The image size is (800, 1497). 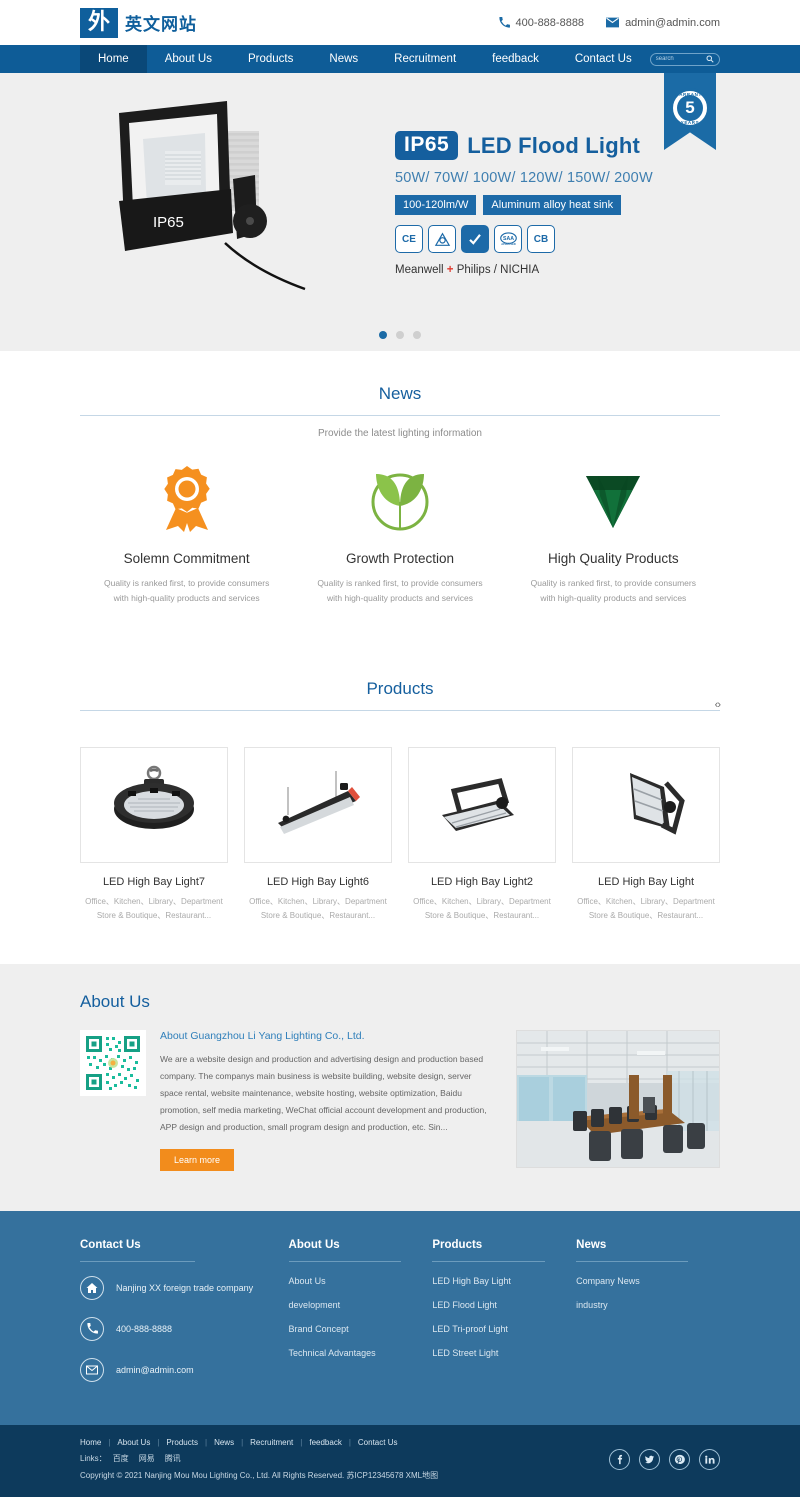 I want to click on friendly-link-baidu: 百度, so click(x=121, y=1458).